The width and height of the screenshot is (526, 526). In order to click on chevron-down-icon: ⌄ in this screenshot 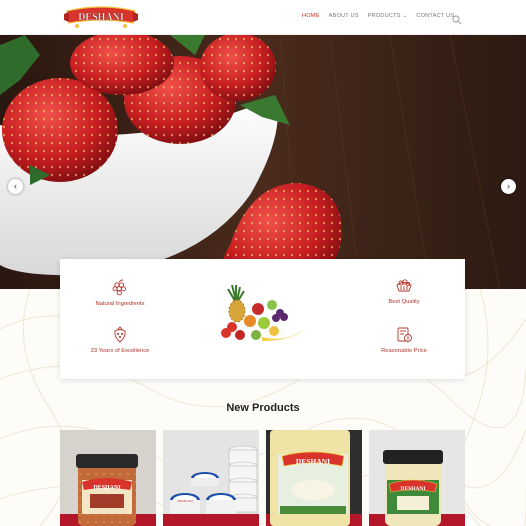, I will do `click(405, 16)`.